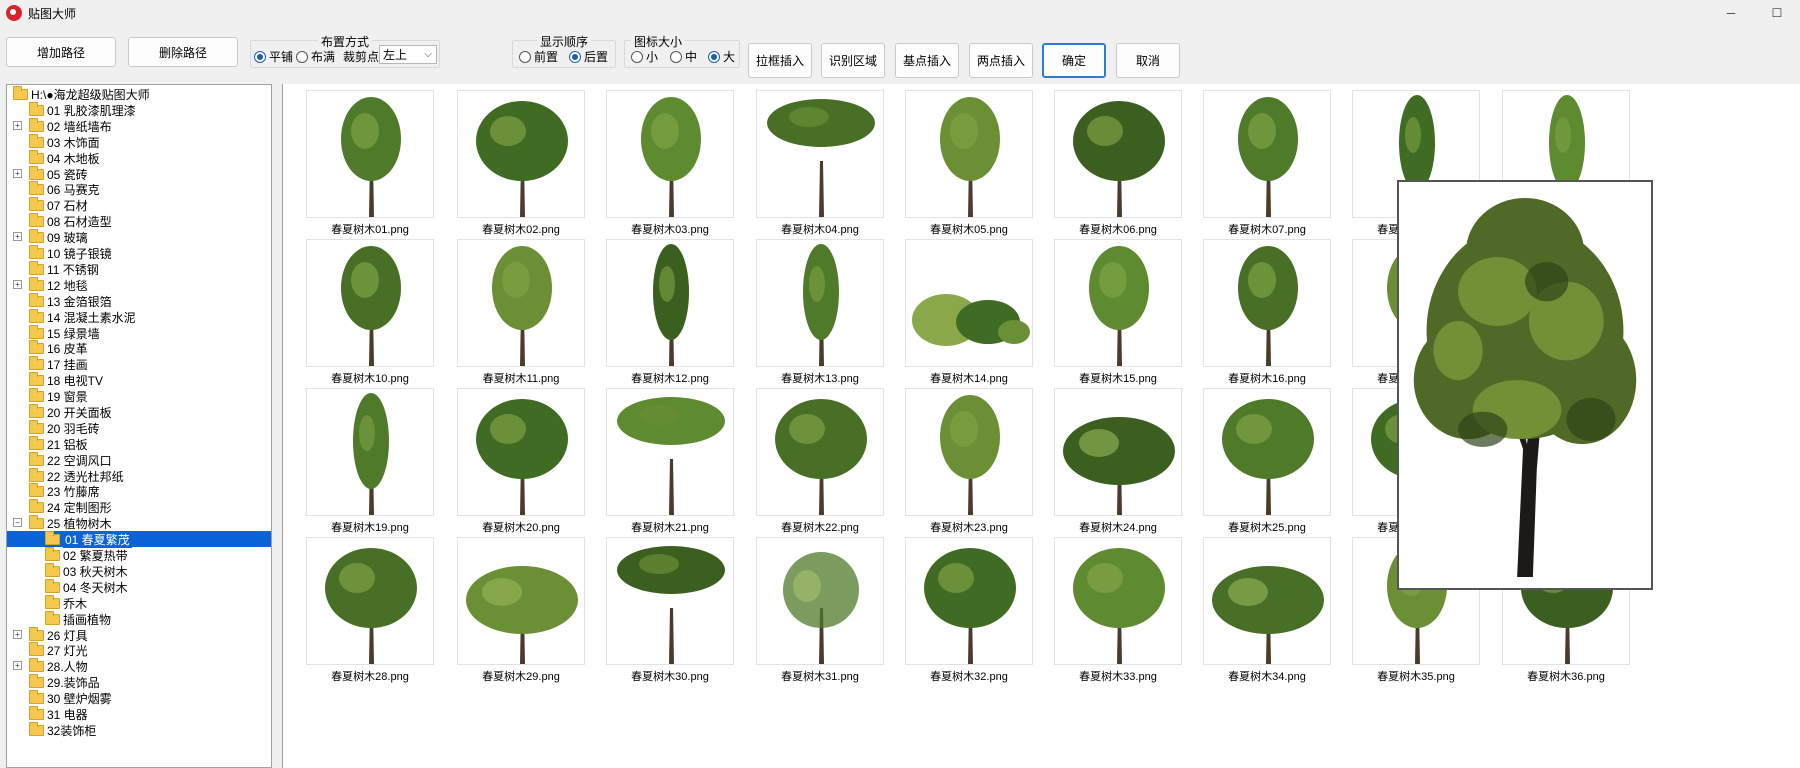 Image resolution: width=1800 pixels, height=768 pixels. What do you see at coordinates (70, 506) in the screenshot?
I see `tree-item: 24 定制图形` at bounding box center [70, 506].